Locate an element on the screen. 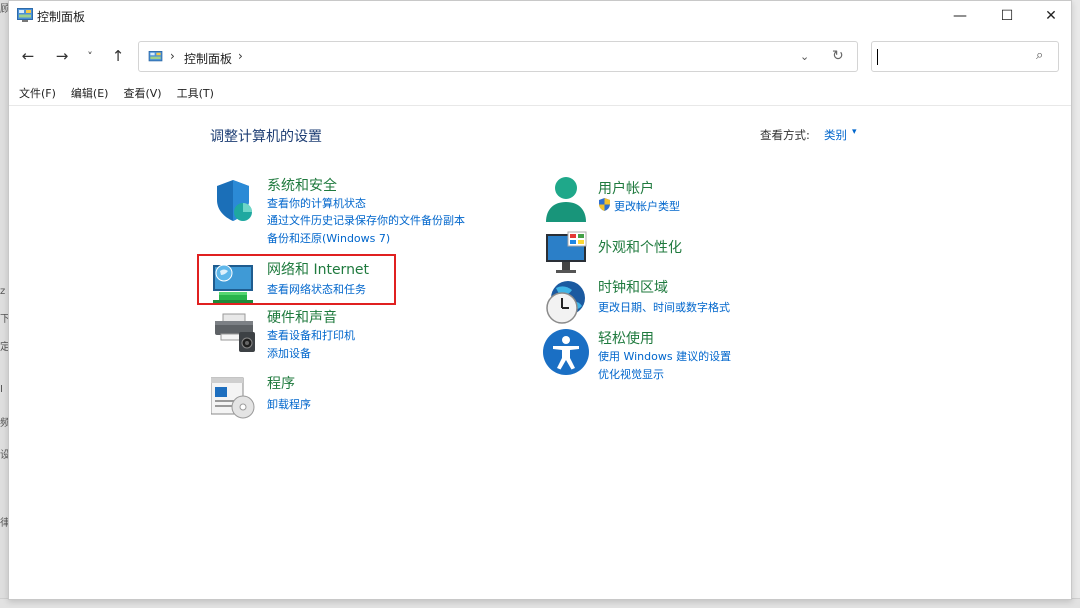  title-bar: 控制面板 — ☐ ✕ is located at coordinates (540, 16).